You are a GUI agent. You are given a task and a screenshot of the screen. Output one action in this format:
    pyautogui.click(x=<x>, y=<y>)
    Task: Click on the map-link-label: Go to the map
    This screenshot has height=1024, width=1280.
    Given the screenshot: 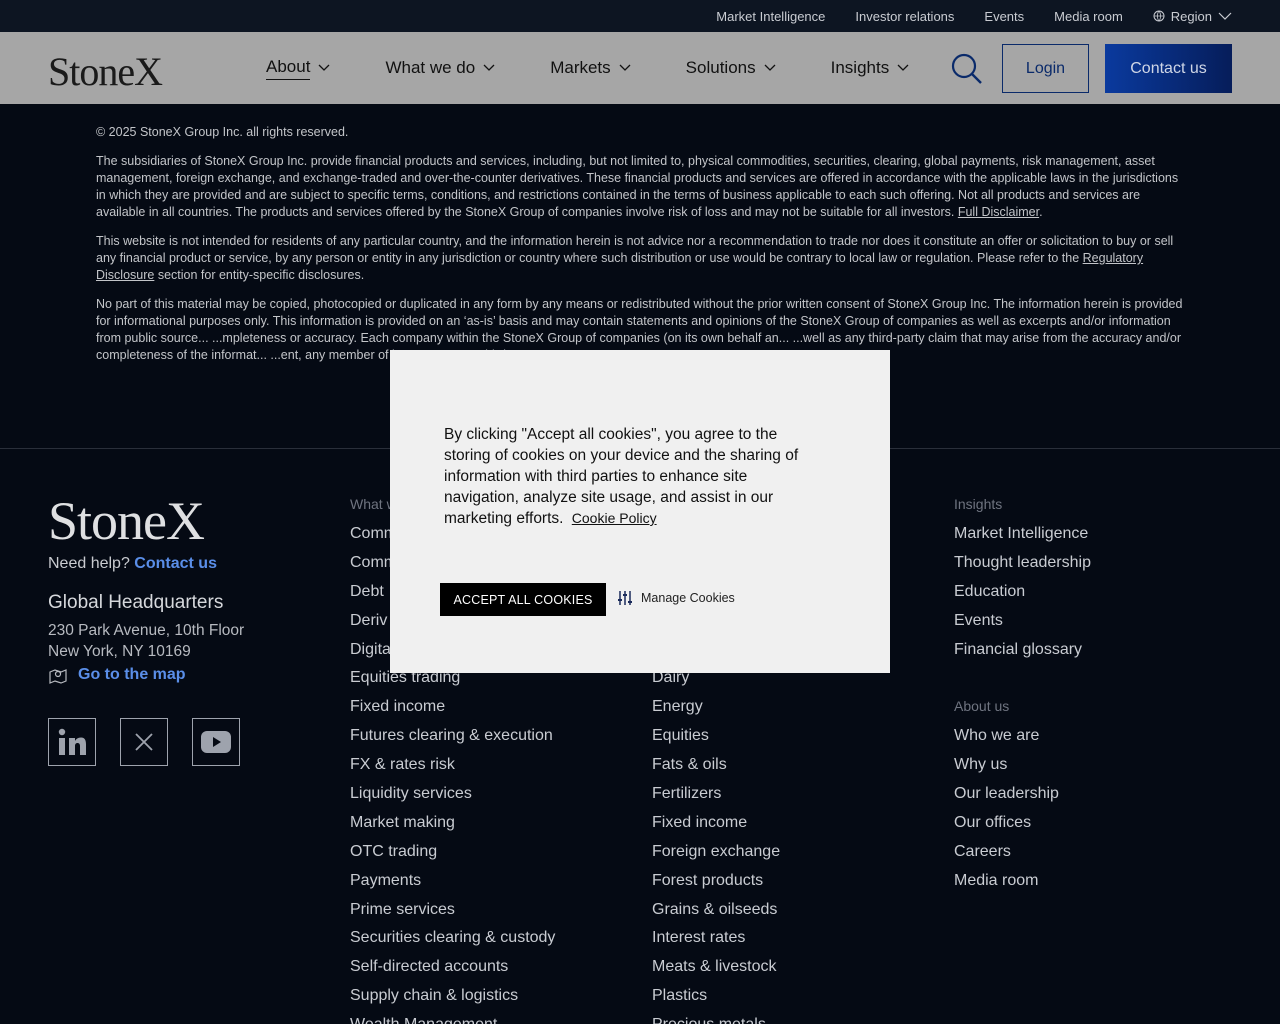 What is the action you would take?
    pyautogui.click(x=132, y=674)
    